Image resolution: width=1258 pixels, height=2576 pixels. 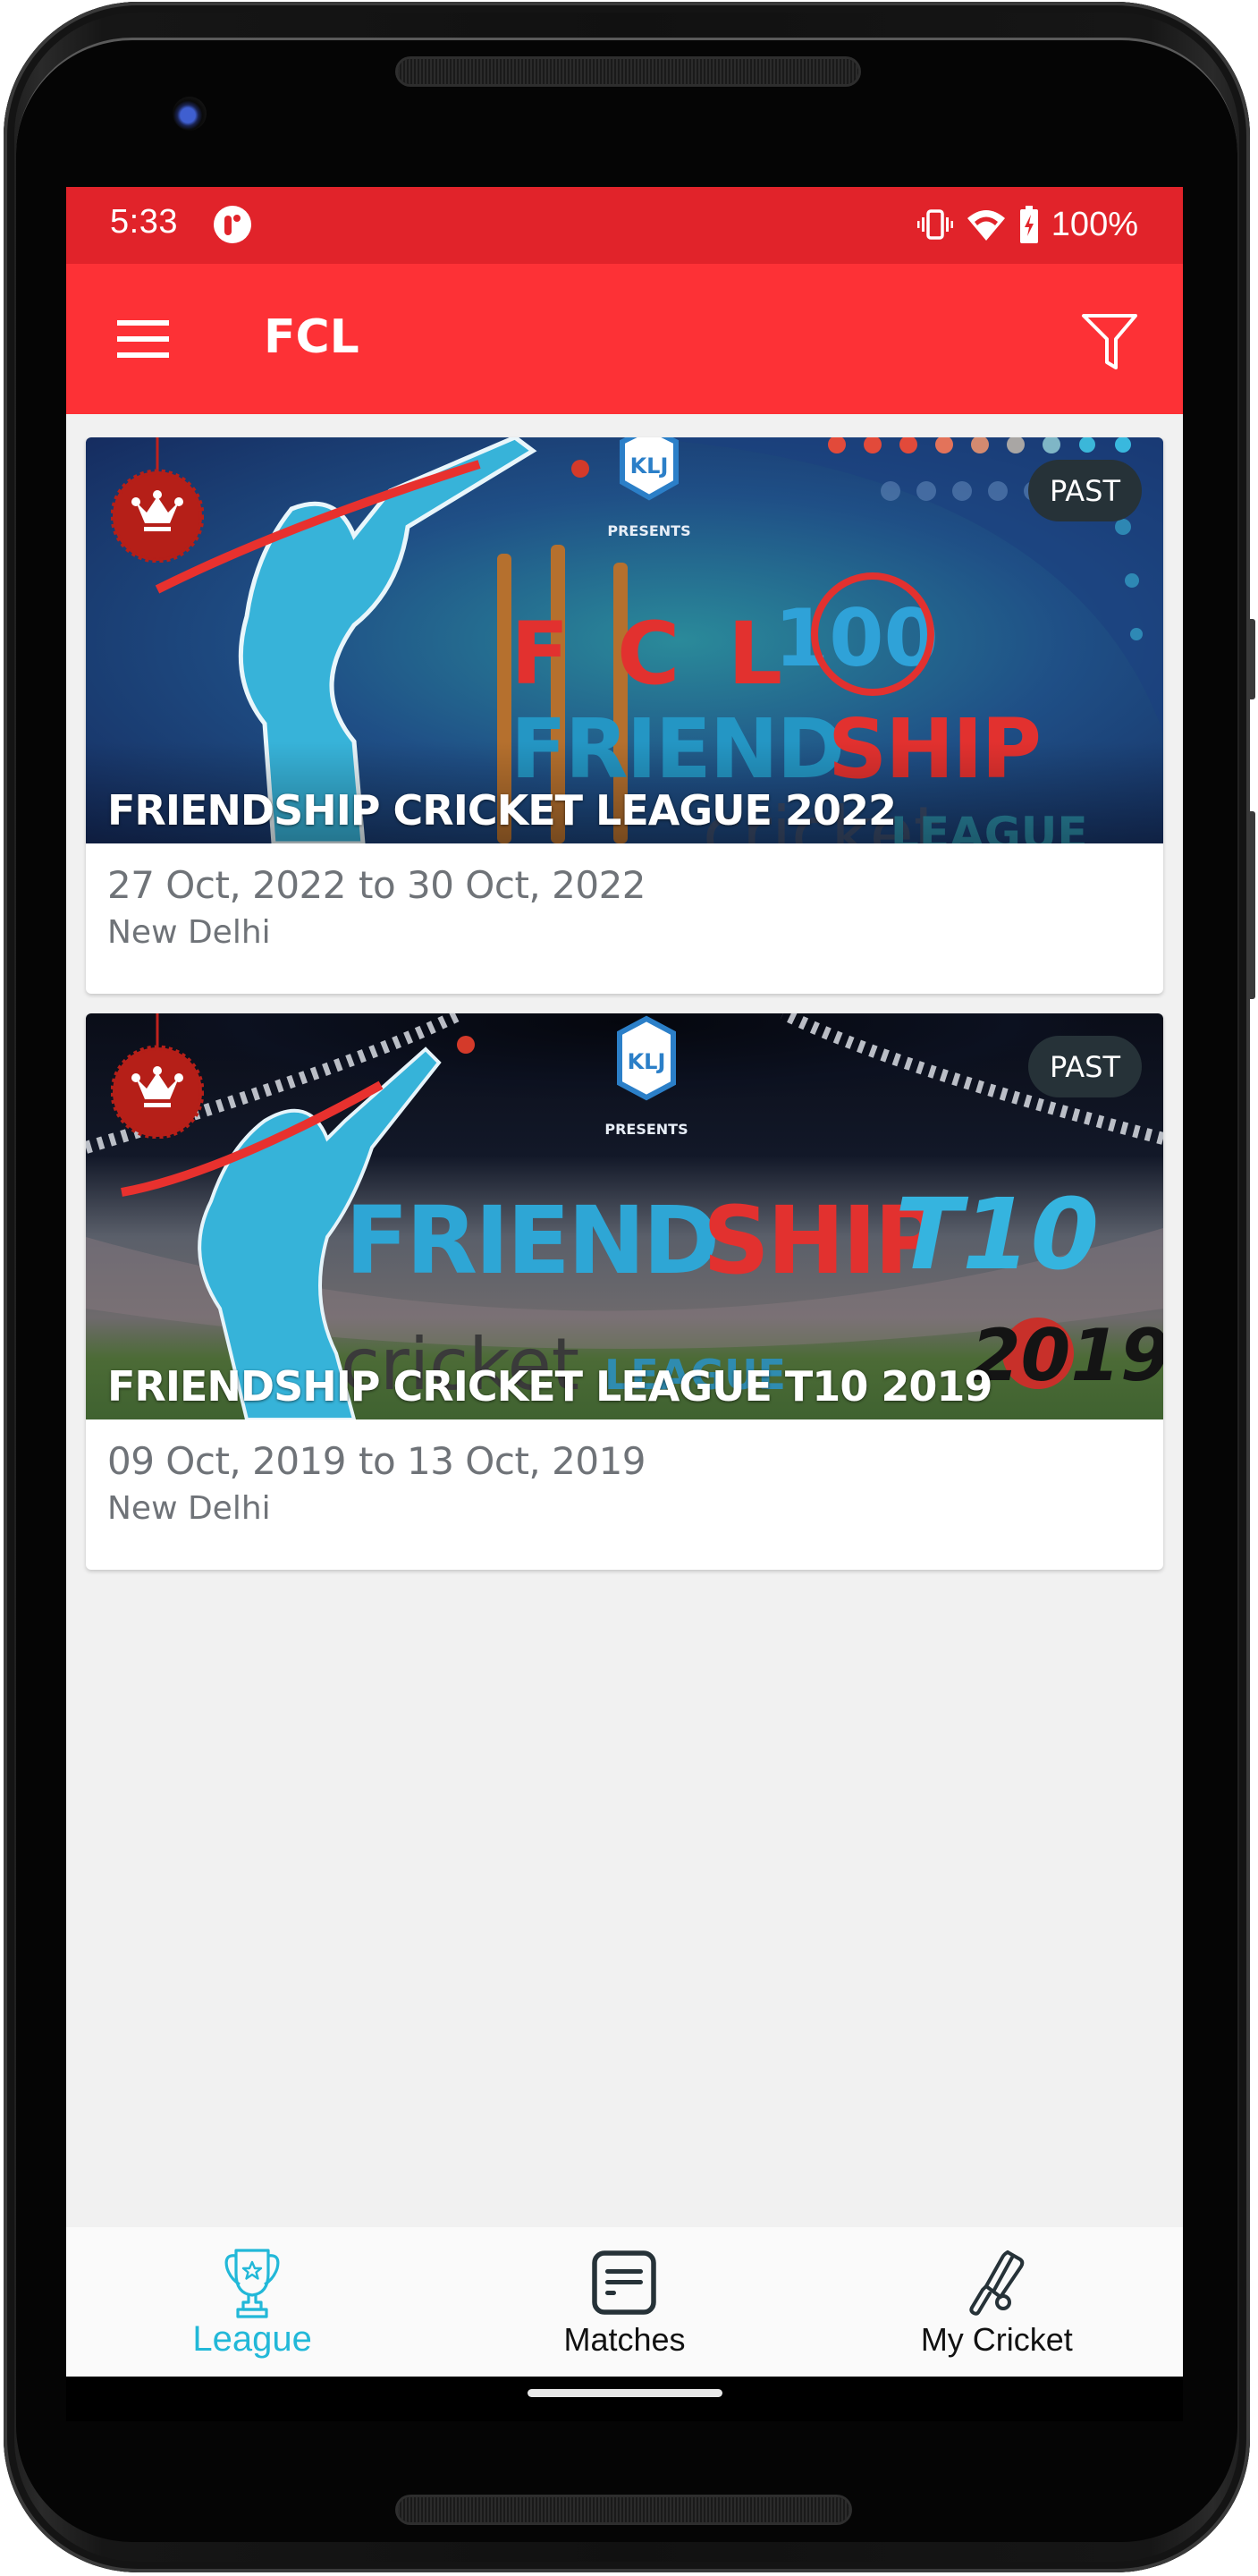 I want to click on league-details: 27 Oct, 2022 to 30 Oct, 2022 New Delhi, so click(x=624, y=897).